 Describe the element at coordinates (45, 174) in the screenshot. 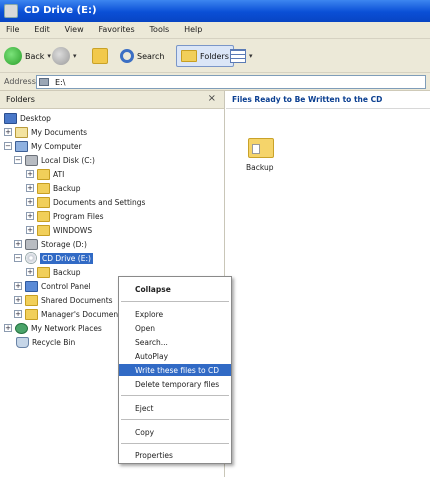

I see `tree-node-ati: + ATI` at that location.